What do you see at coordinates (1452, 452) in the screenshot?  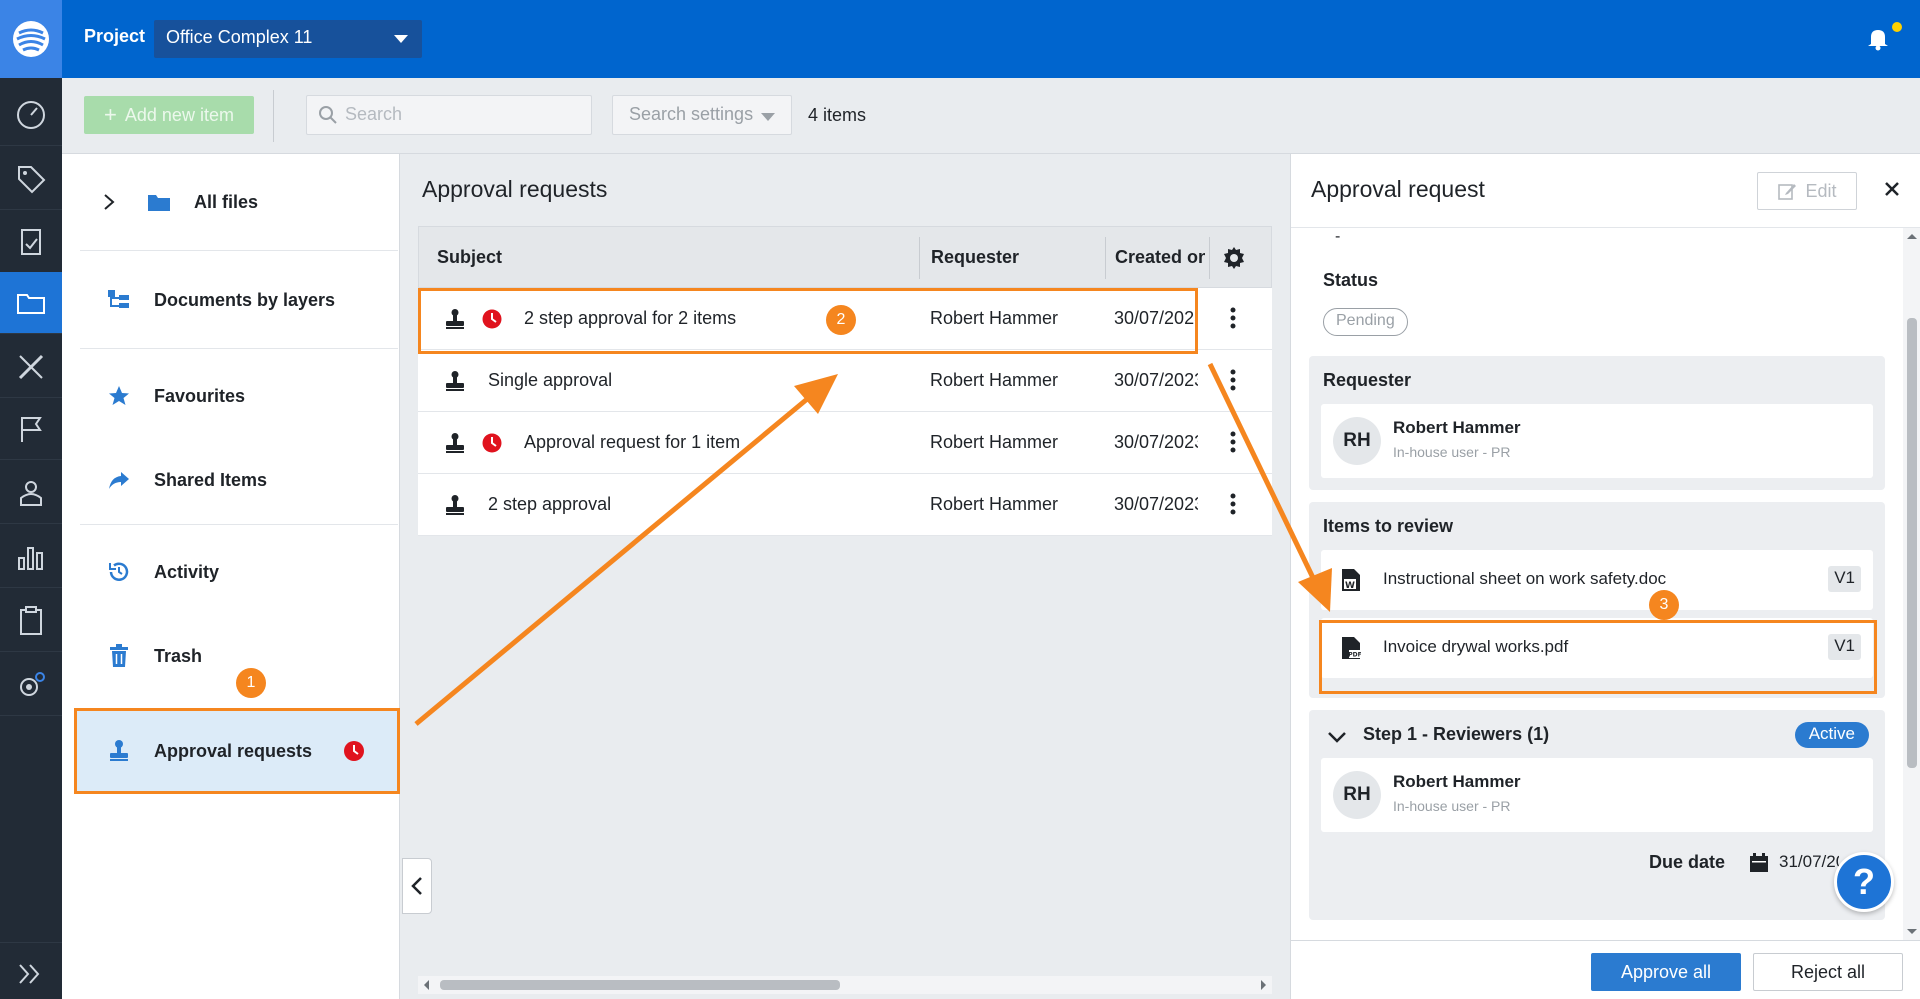 I see `user-role: In-house user - PR` at bounding box center [1452, 452].